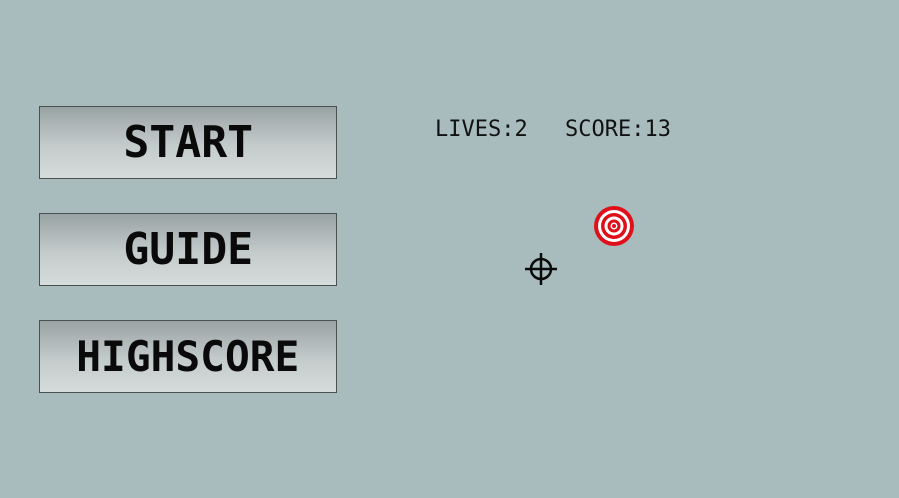 Image resolution: width=899 pixels, height=498 pixels. What do you see at coordinates (541, 269) in the screenshot?
I see `crosshair-icon` at bounding box center [541, 269].